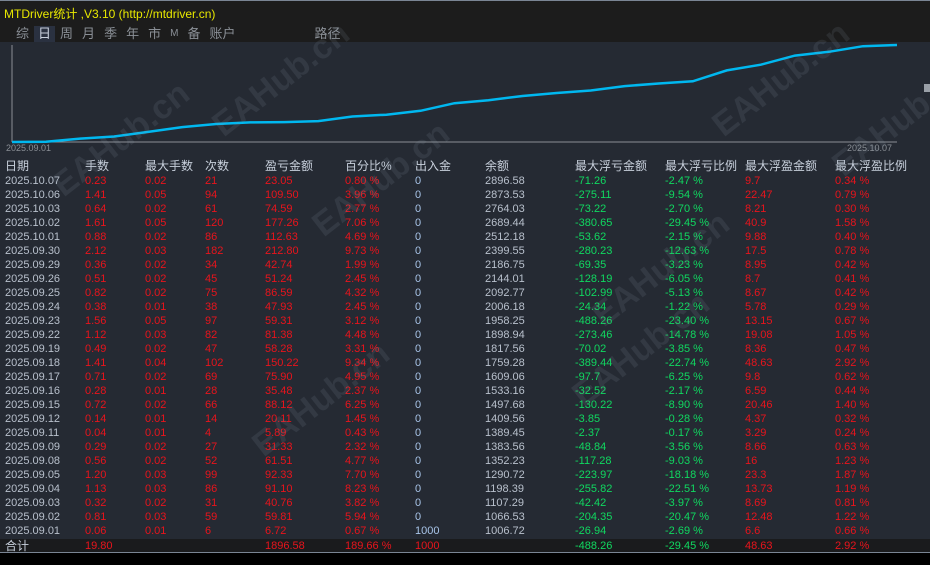  What do you see at coordinates (751, 461) in the screenshot?
I see `cell-max-float-profit: 16` at bounding box center [751, 461].